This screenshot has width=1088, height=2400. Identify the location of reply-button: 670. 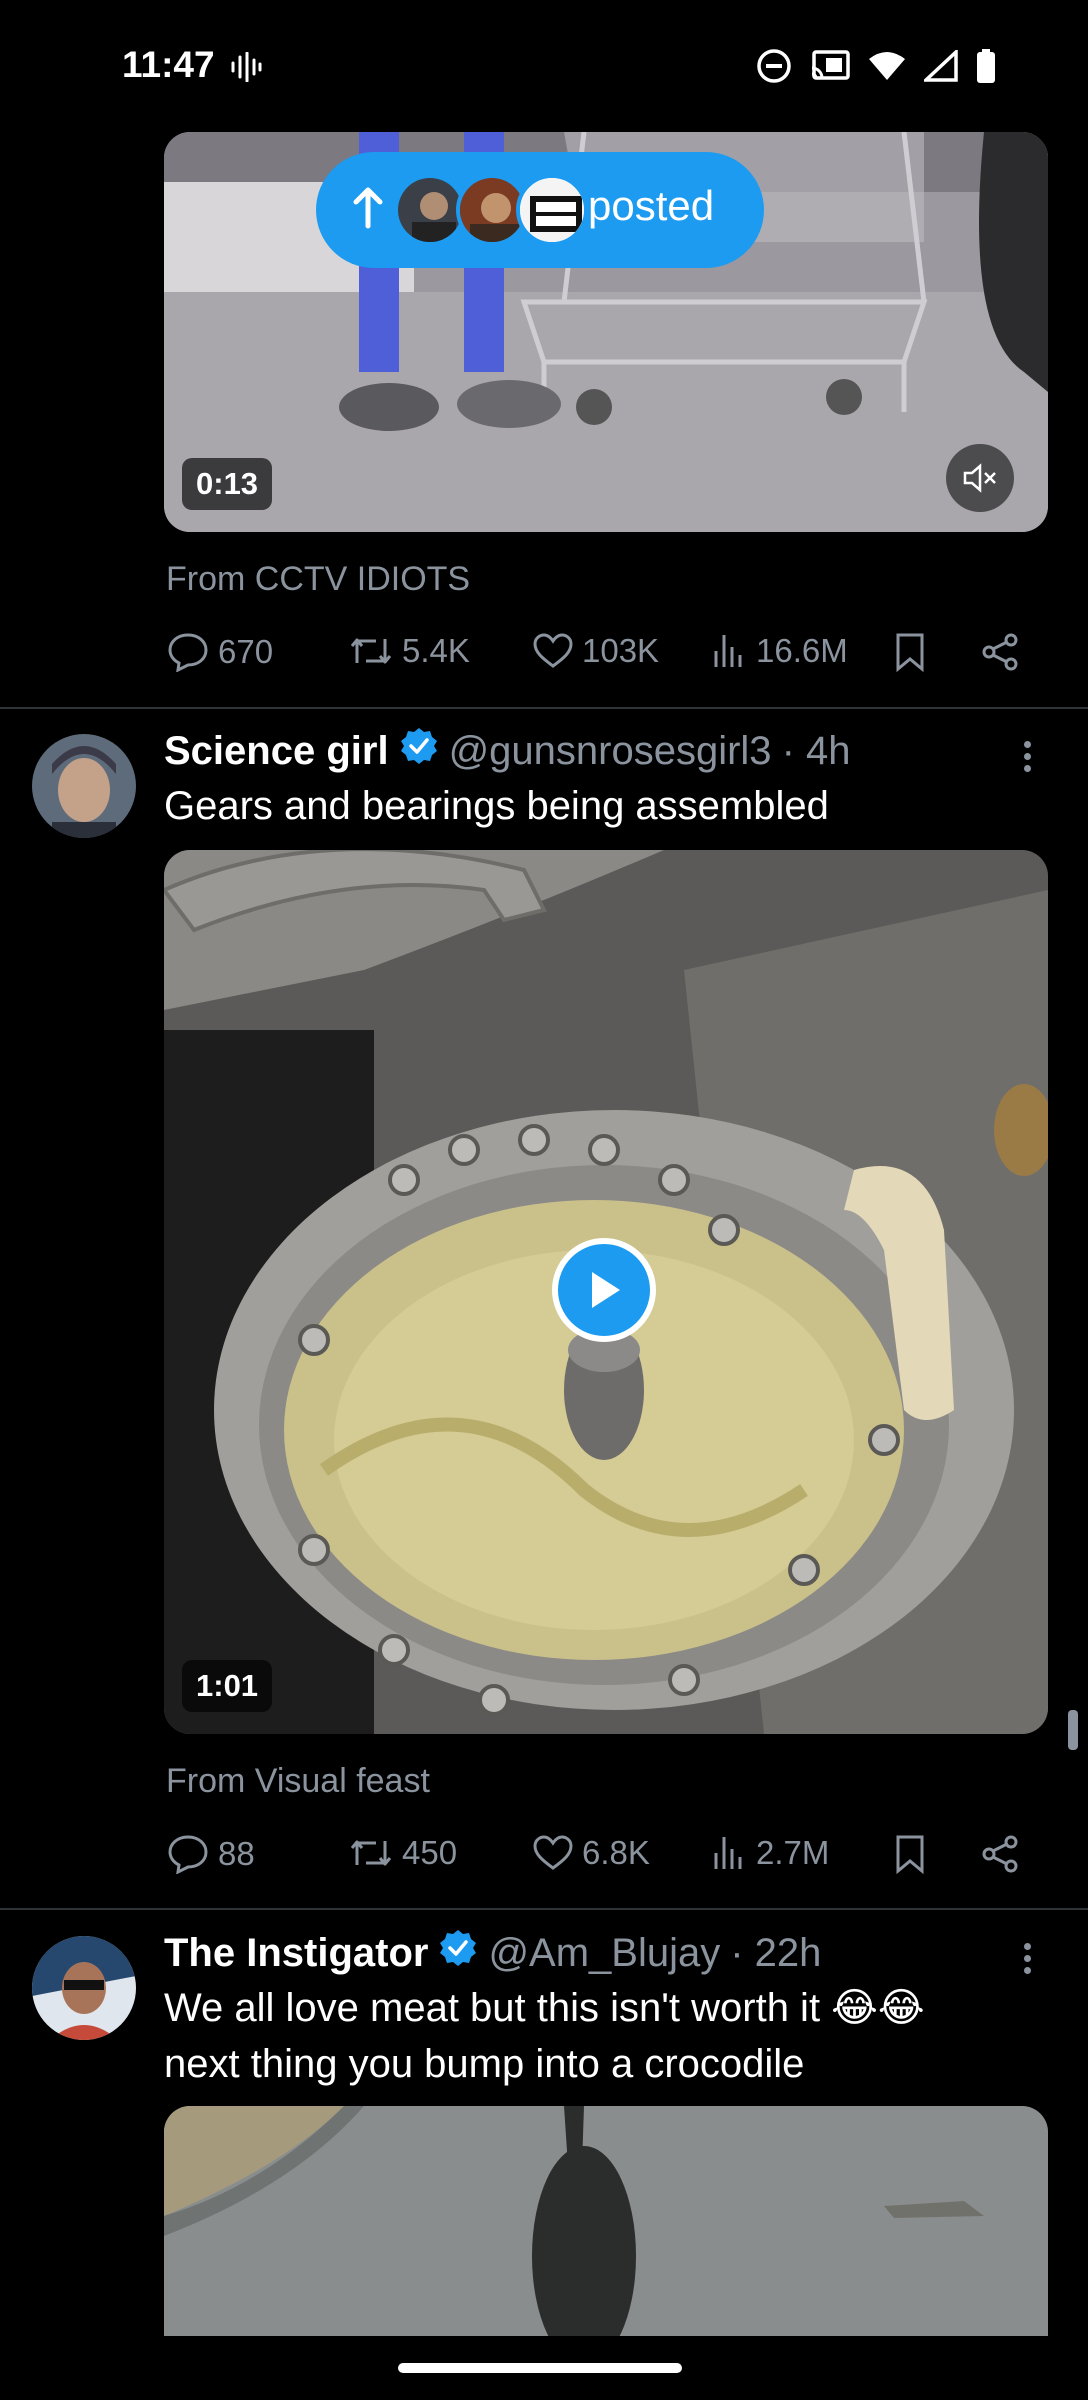
(219, 652).